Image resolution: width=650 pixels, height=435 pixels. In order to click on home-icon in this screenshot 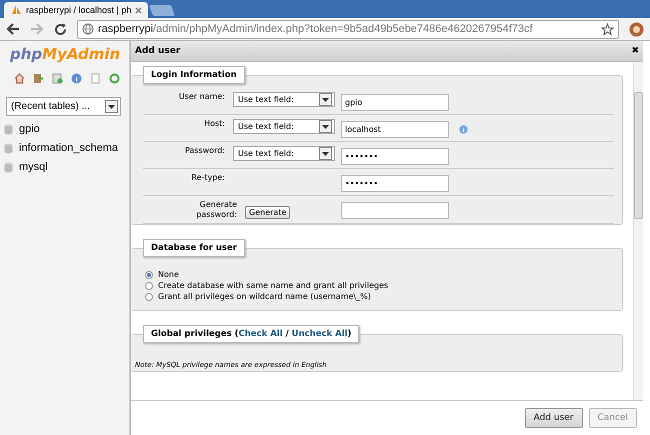, I will do `click(19, 78)`.